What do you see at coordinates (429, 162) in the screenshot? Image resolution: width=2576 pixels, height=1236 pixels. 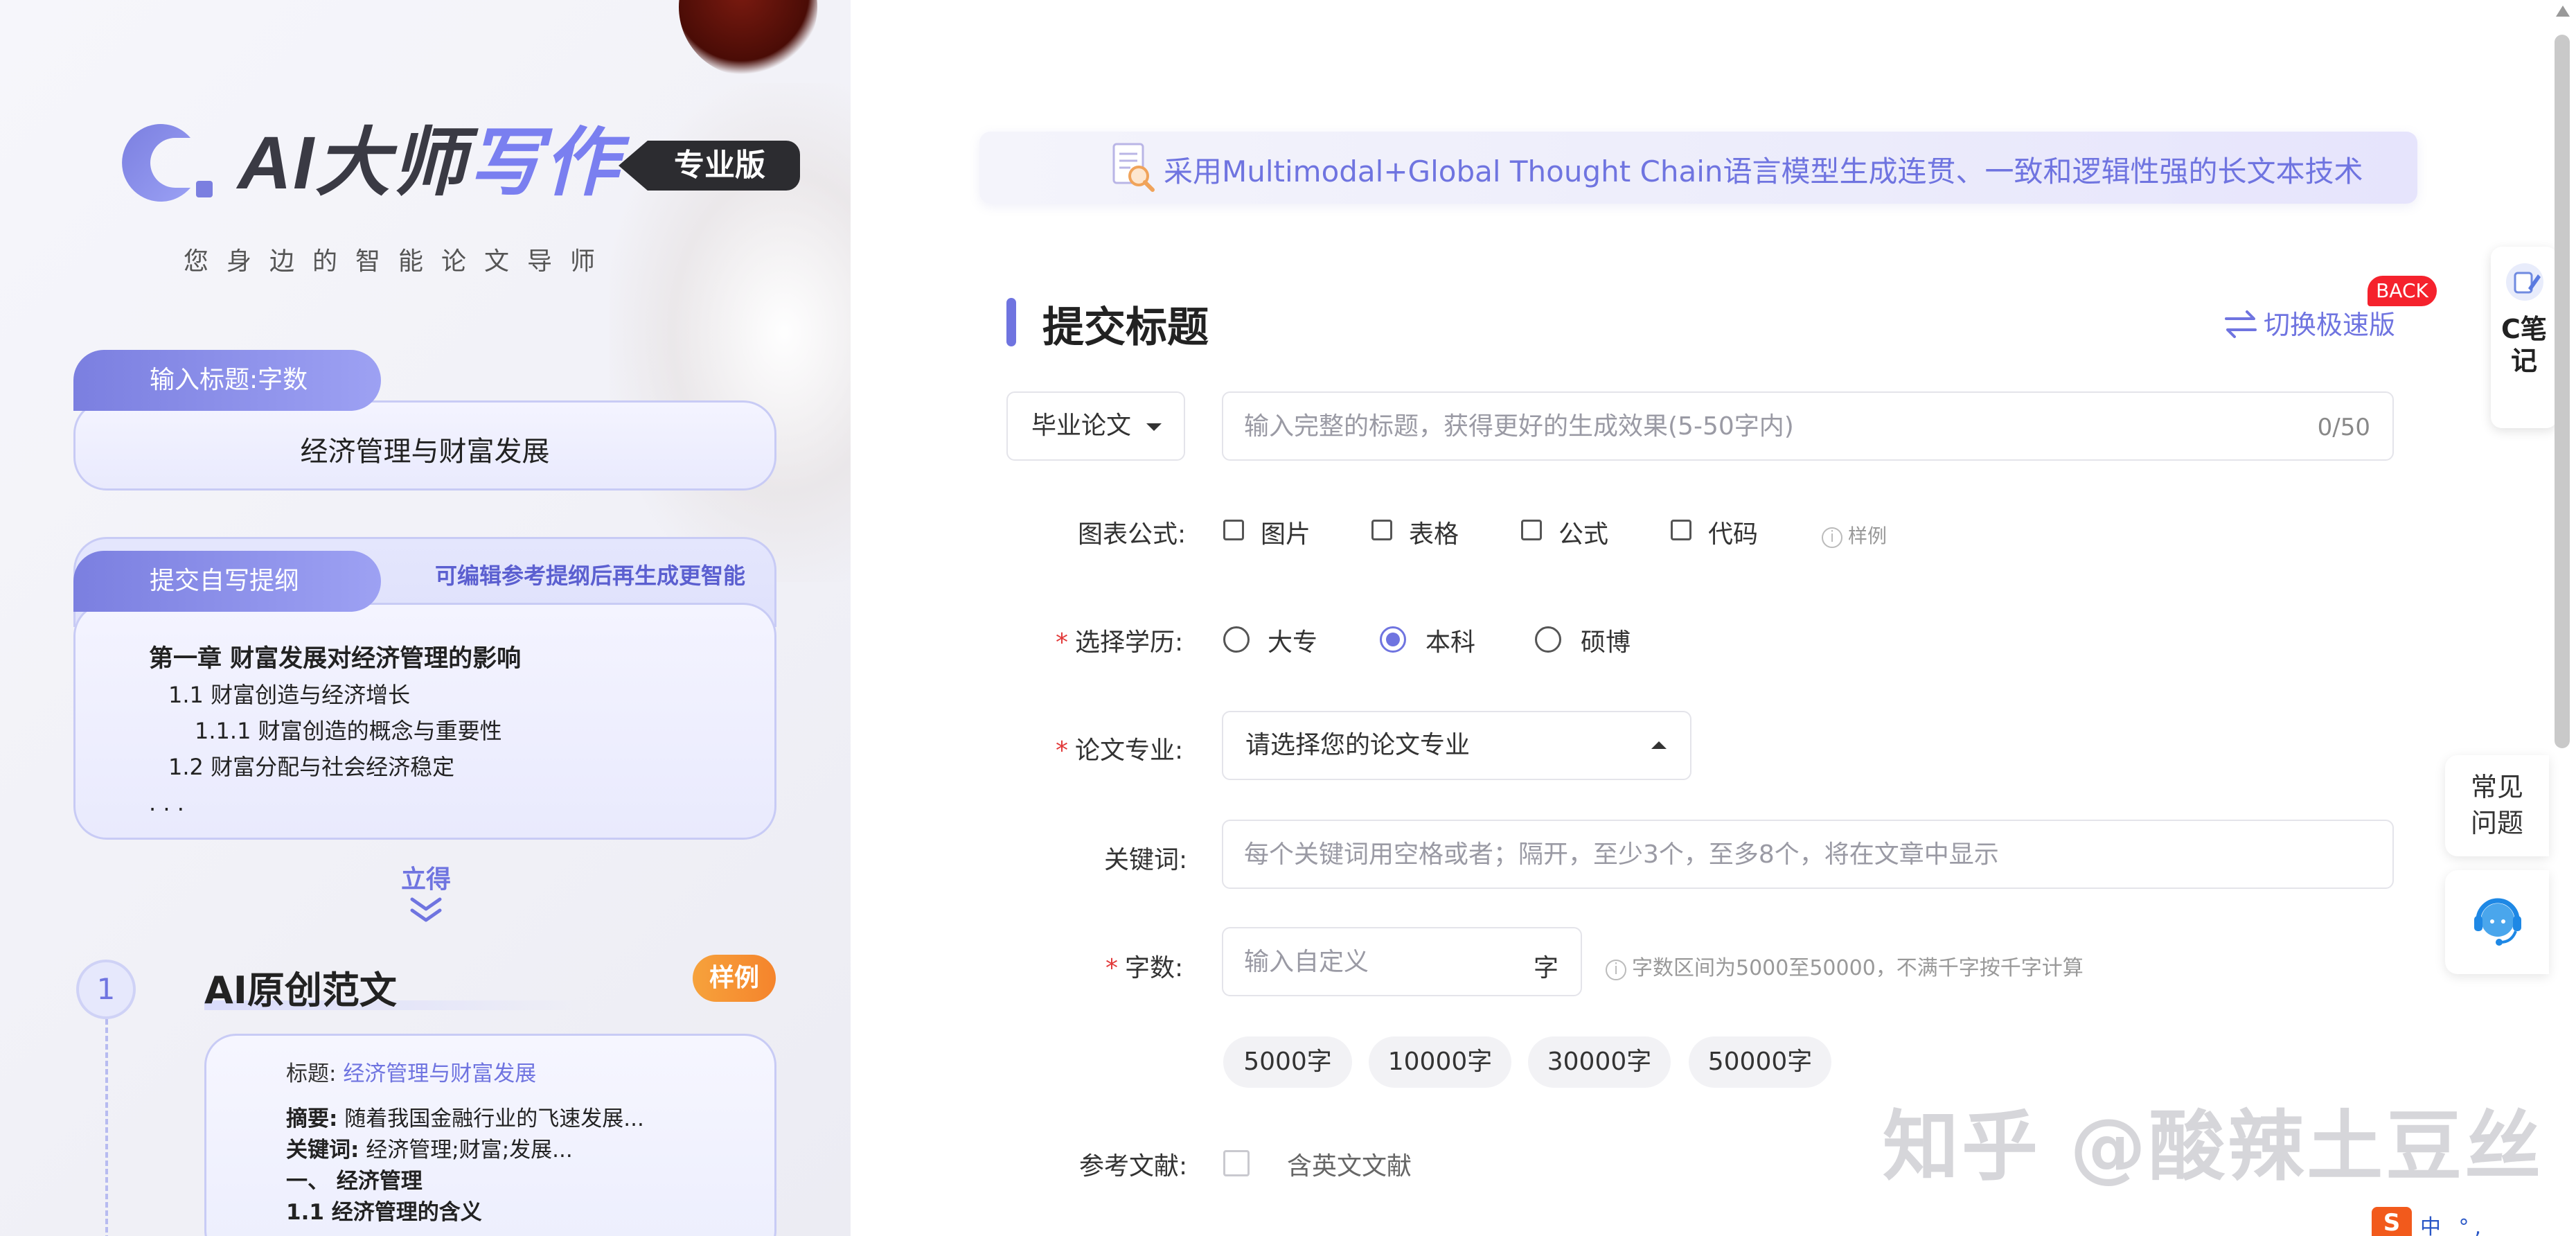 I see `logo-text: AI大师写作` at bounding box center [429, 162].